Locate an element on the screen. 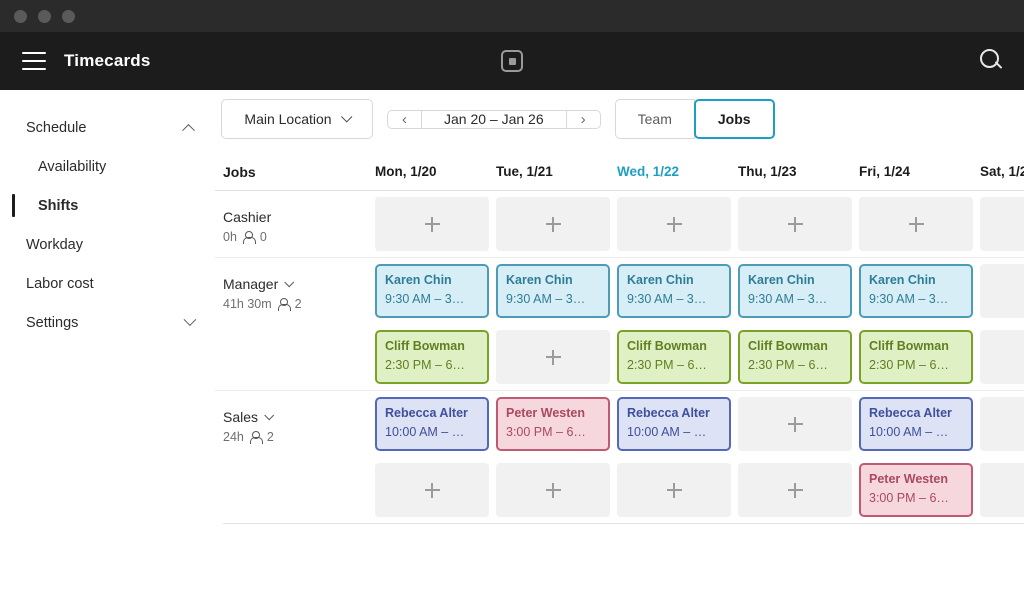 This screenshot has height=591, width=1024. sidebar-item-shifts: Shifts is located at coordinates (107, 205).